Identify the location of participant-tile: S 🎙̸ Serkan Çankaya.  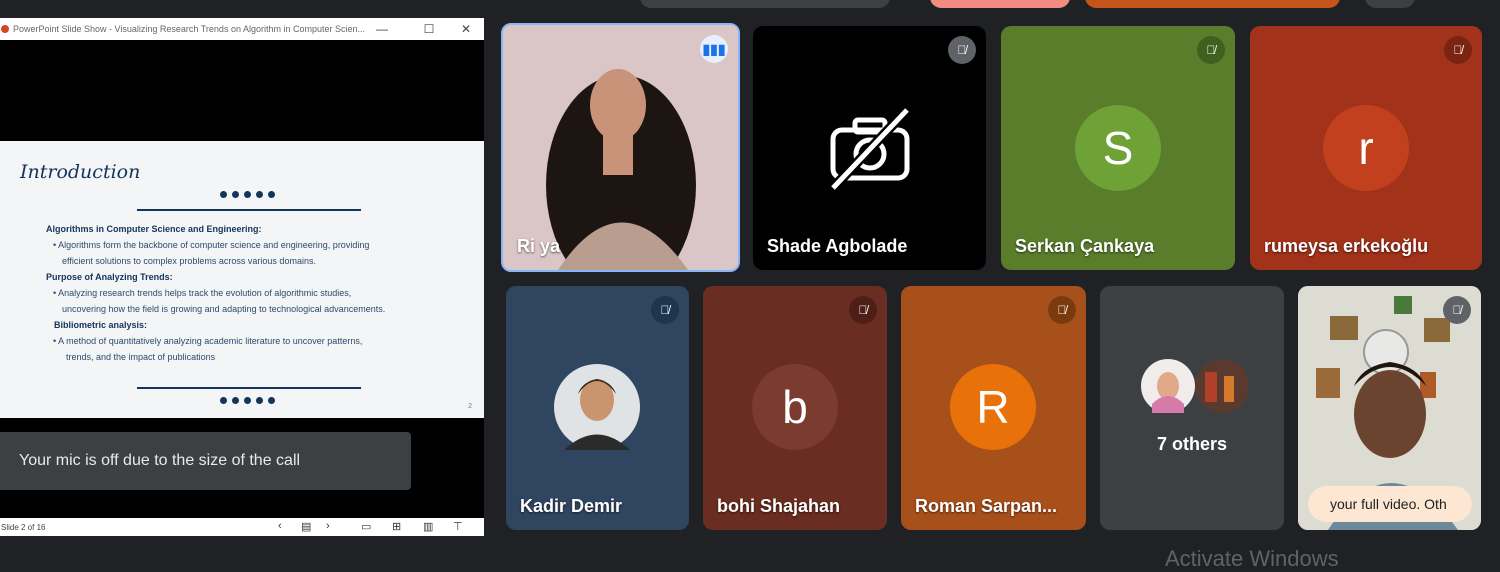
(1118, 148).